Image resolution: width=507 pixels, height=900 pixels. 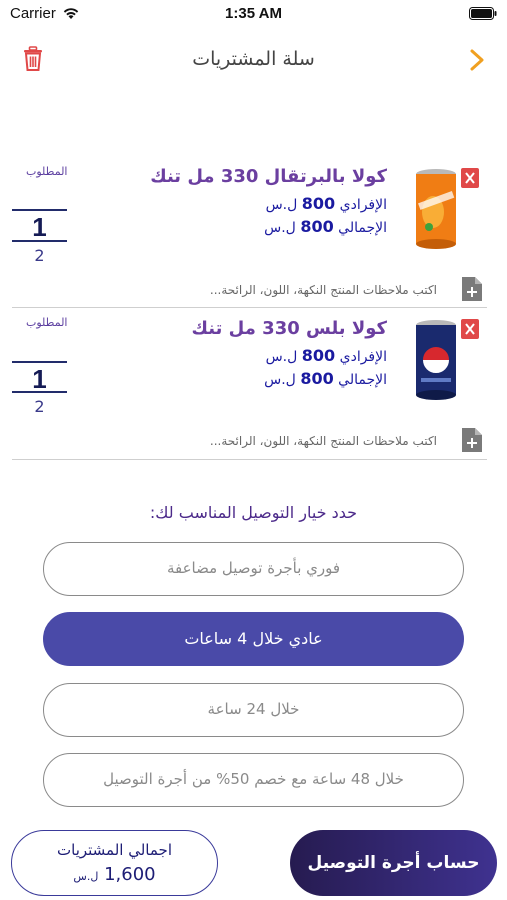 I want to click on orange-cola-can-image, so click(x=436, y=209).